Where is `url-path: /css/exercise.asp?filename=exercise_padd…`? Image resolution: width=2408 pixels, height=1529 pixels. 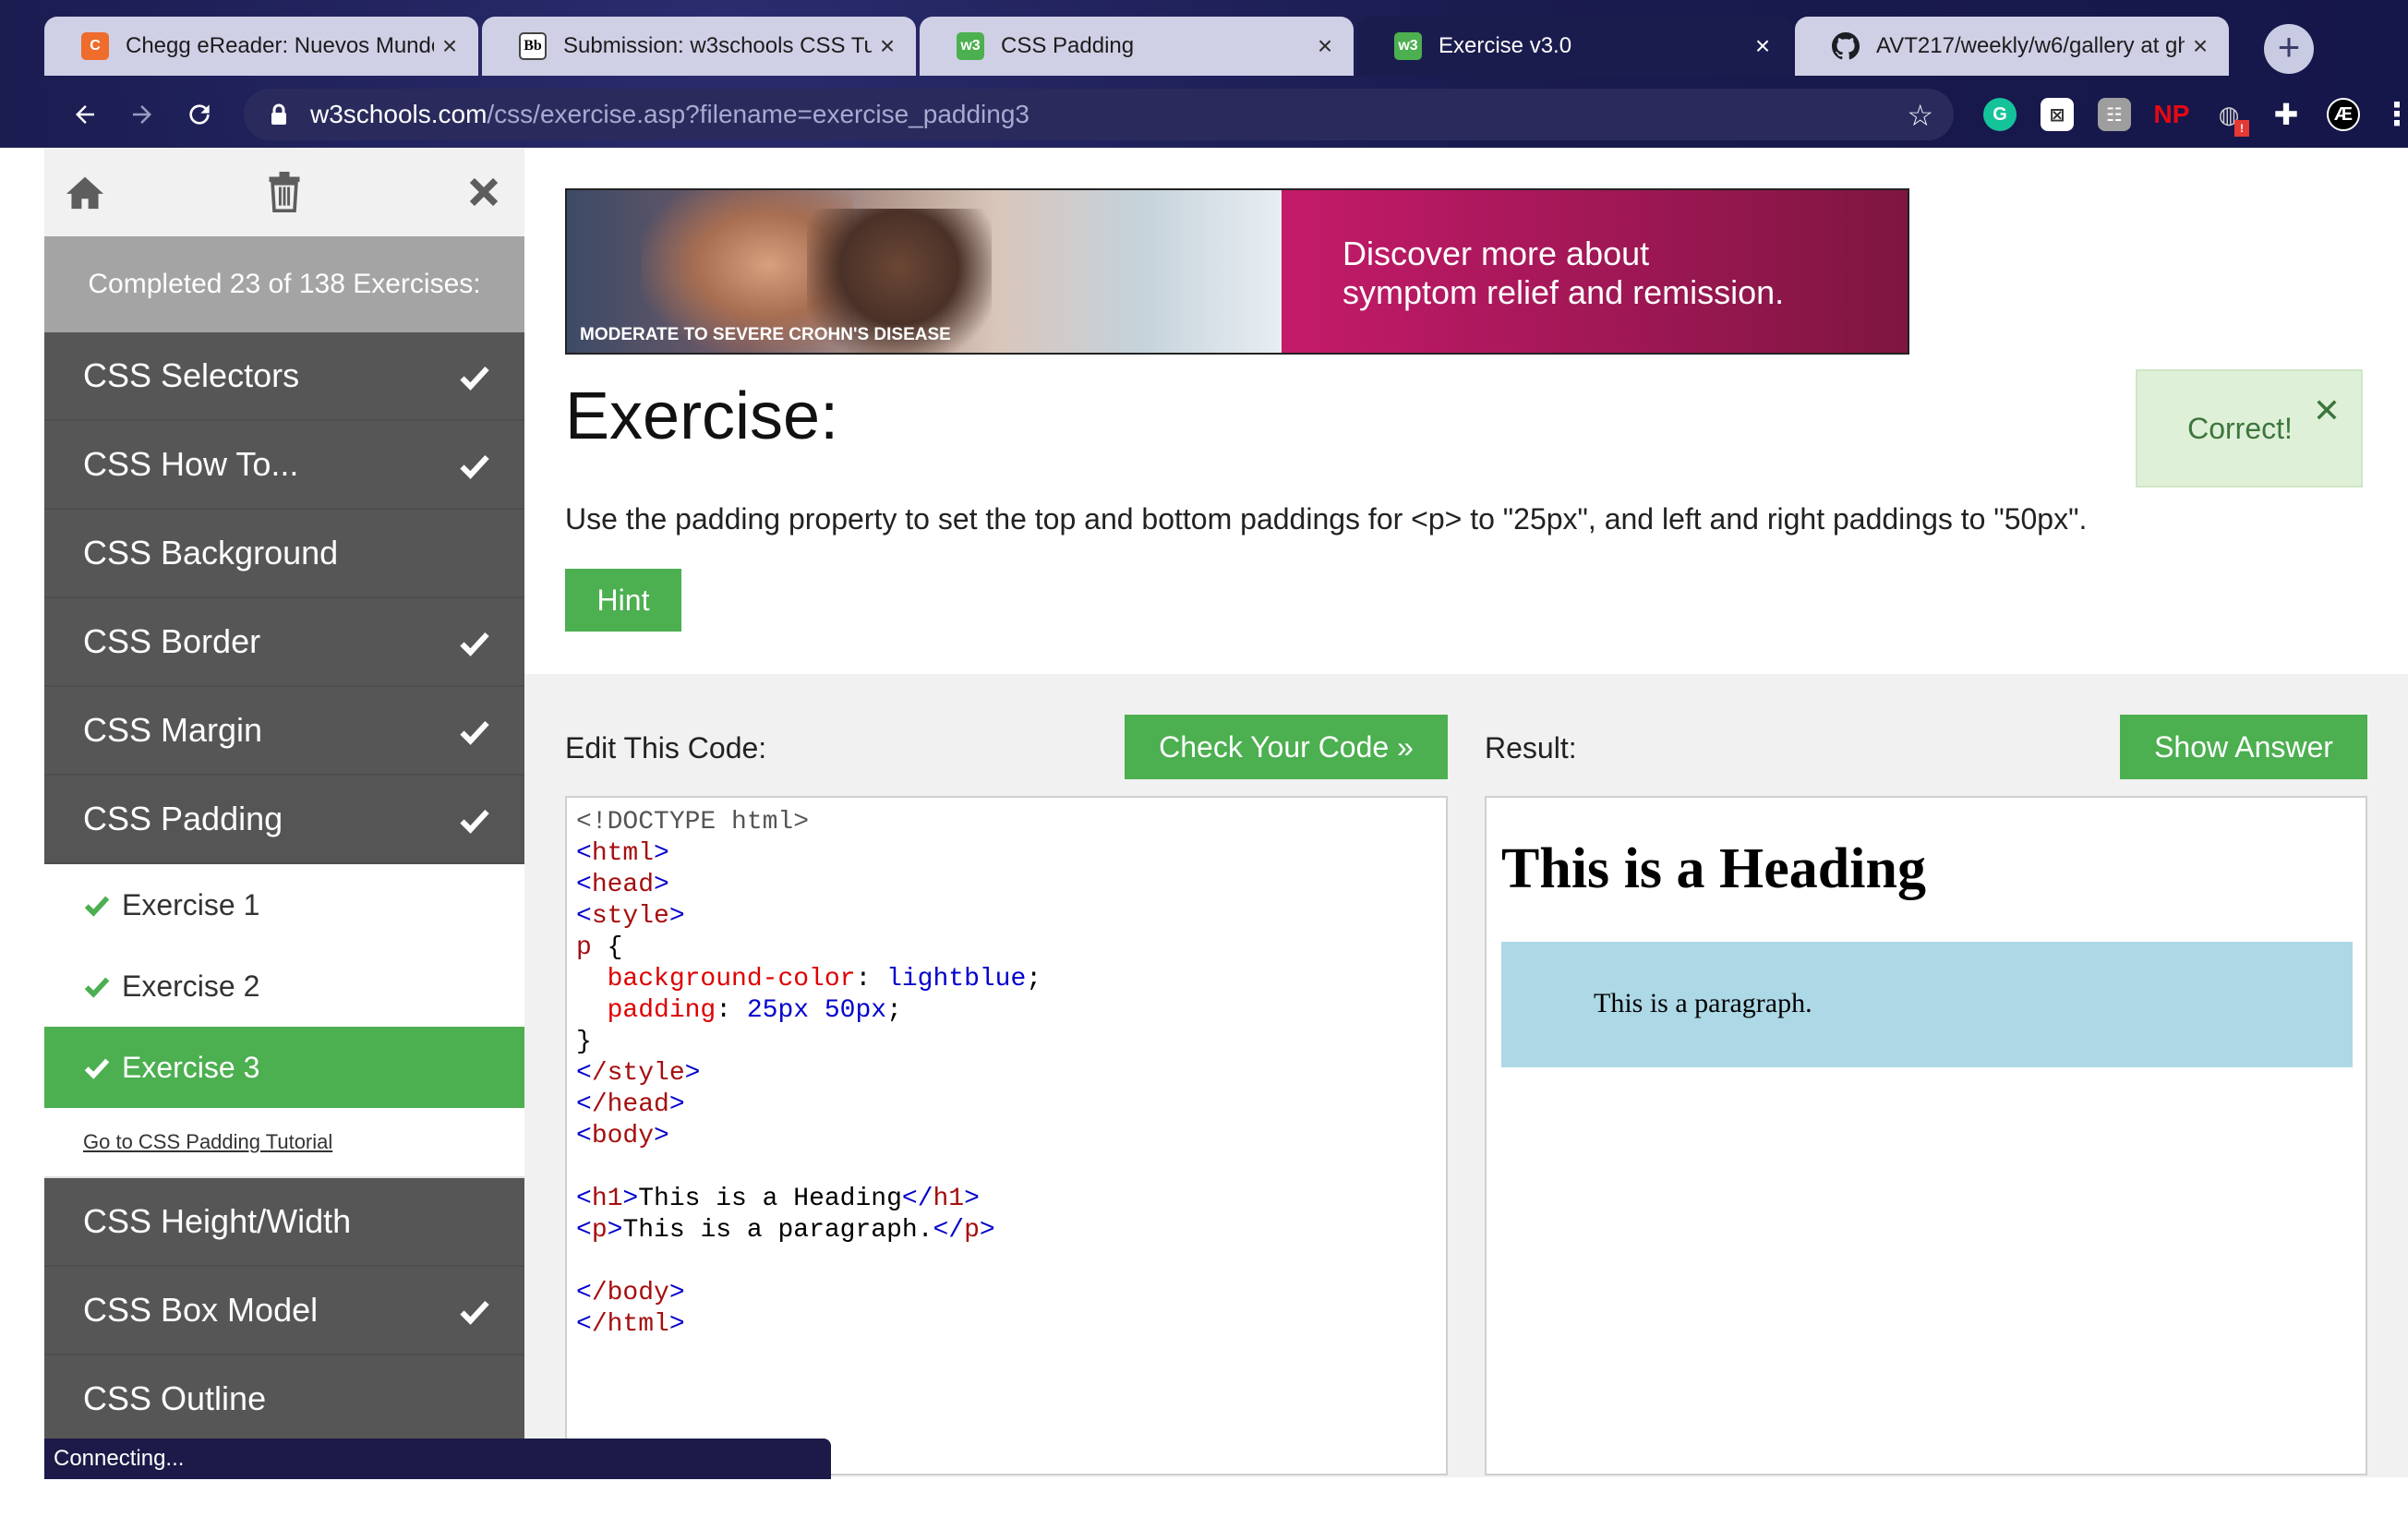
url-path: /css/exercise.asp?filename=exercise_padd… is located at coordinates (758, 114).